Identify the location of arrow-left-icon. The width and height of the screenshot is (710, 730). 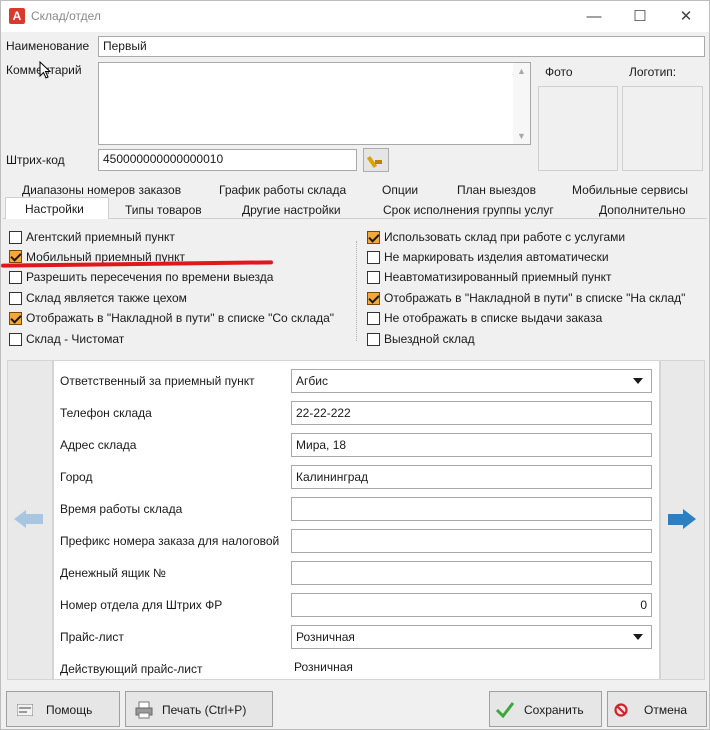
(20, 519).